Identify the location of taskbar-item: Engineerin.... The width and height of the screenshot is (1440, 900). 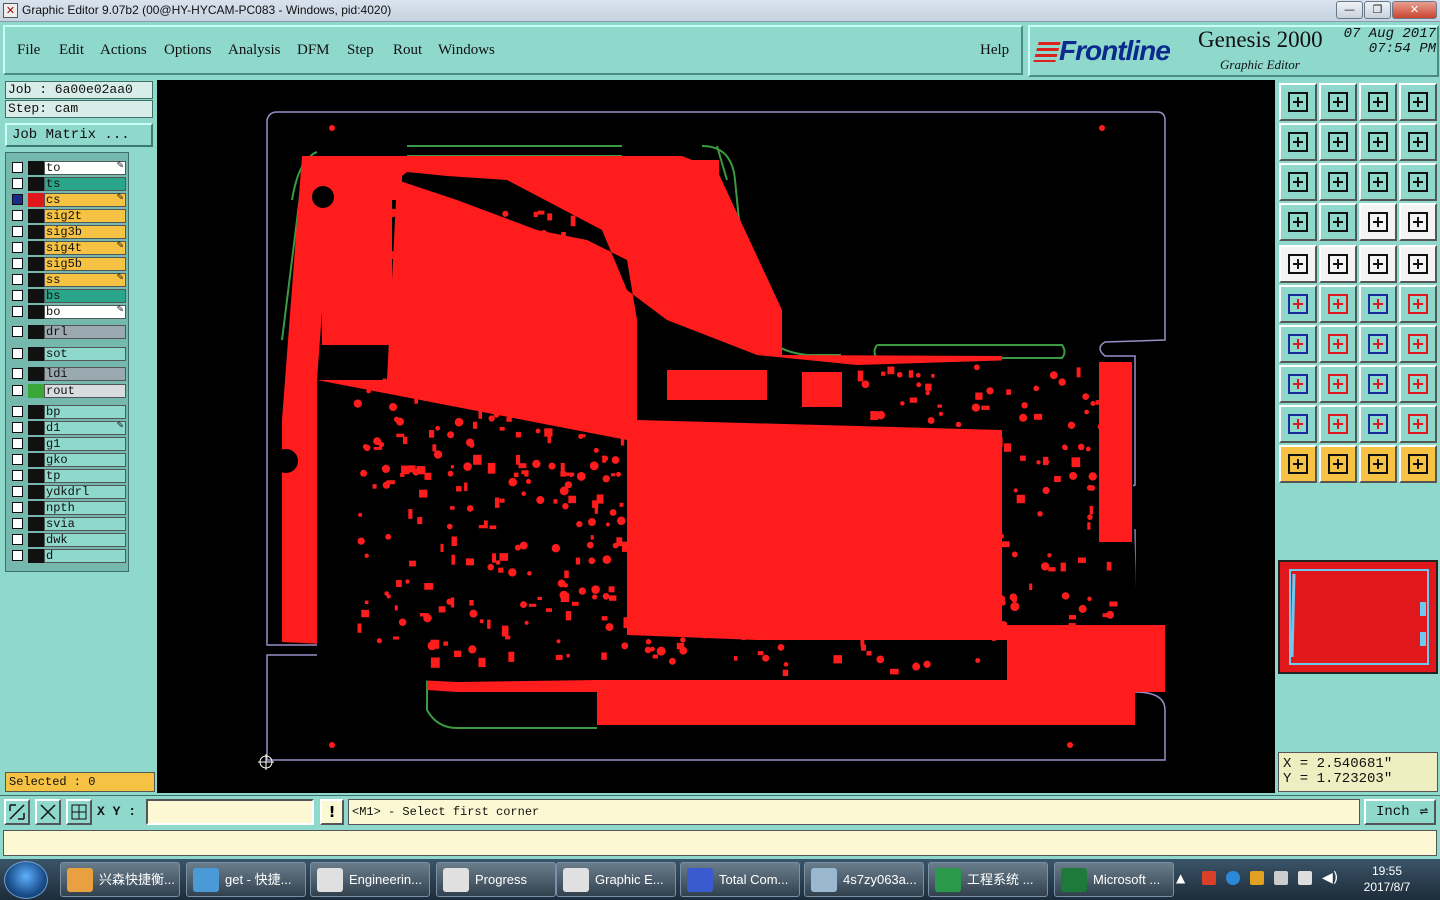
(370, 879).